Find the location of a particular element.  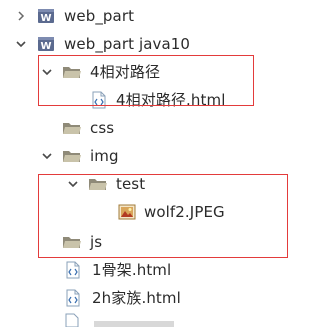

tree-item-label: js is located at coordinates (96, 242).